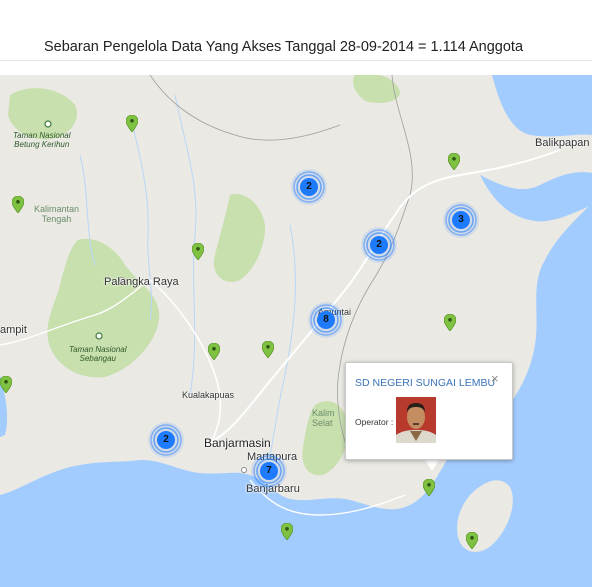 The height and width of the screenshot is (587, 592). Describe the element at coordinates (98, 354) in the screenshot. I see `label-tn-sebangau: Taman Nasional Sebangau` at that location.